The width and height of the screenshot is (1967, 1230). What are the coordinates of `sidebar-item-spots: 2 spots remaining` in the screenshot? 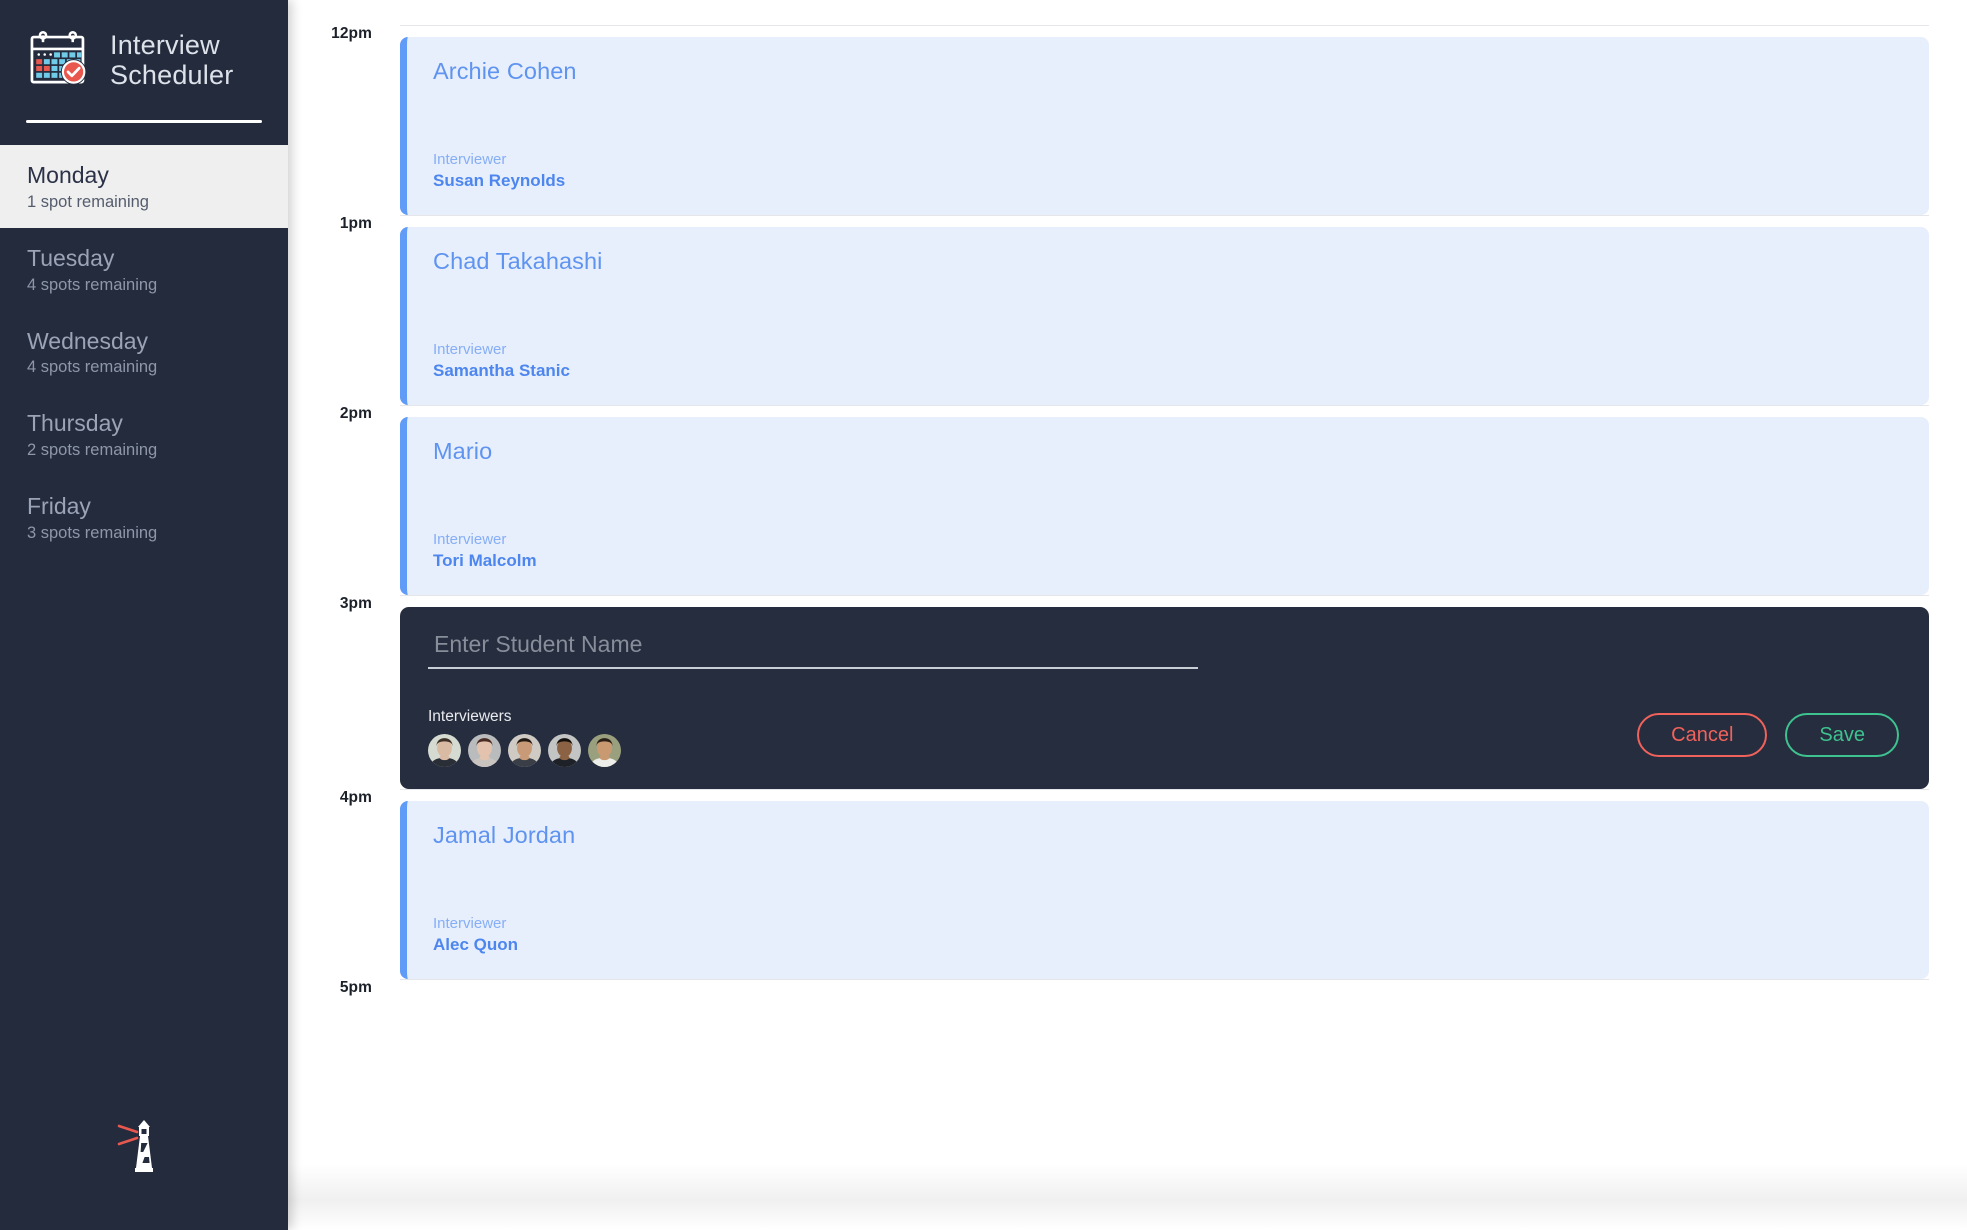 It's located at (92, 450).